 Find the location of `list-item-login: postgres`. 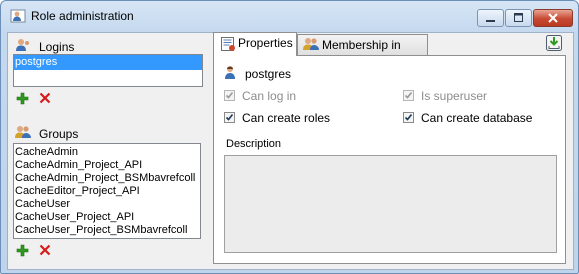

list-item-login: postgres is located at coordinates (108, 62).